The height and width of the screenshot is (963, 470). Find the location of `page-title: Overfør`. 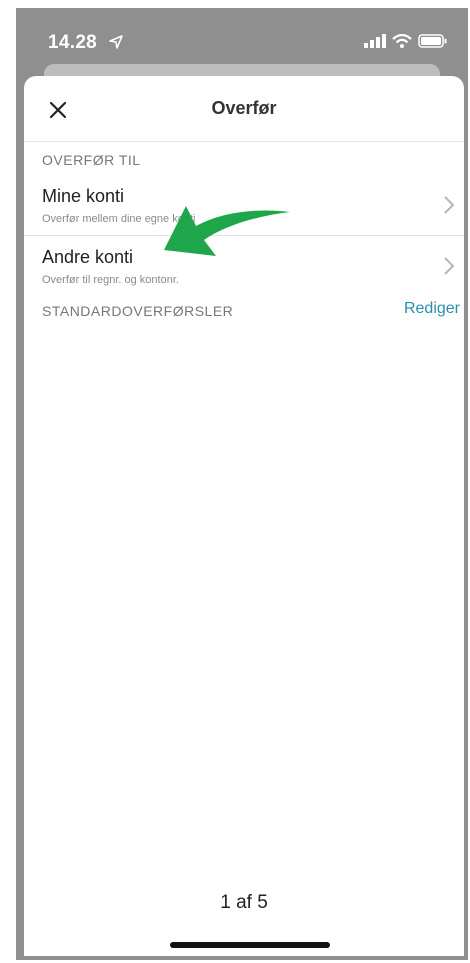

page-title: Overfør is located at coordinates (244, 108).